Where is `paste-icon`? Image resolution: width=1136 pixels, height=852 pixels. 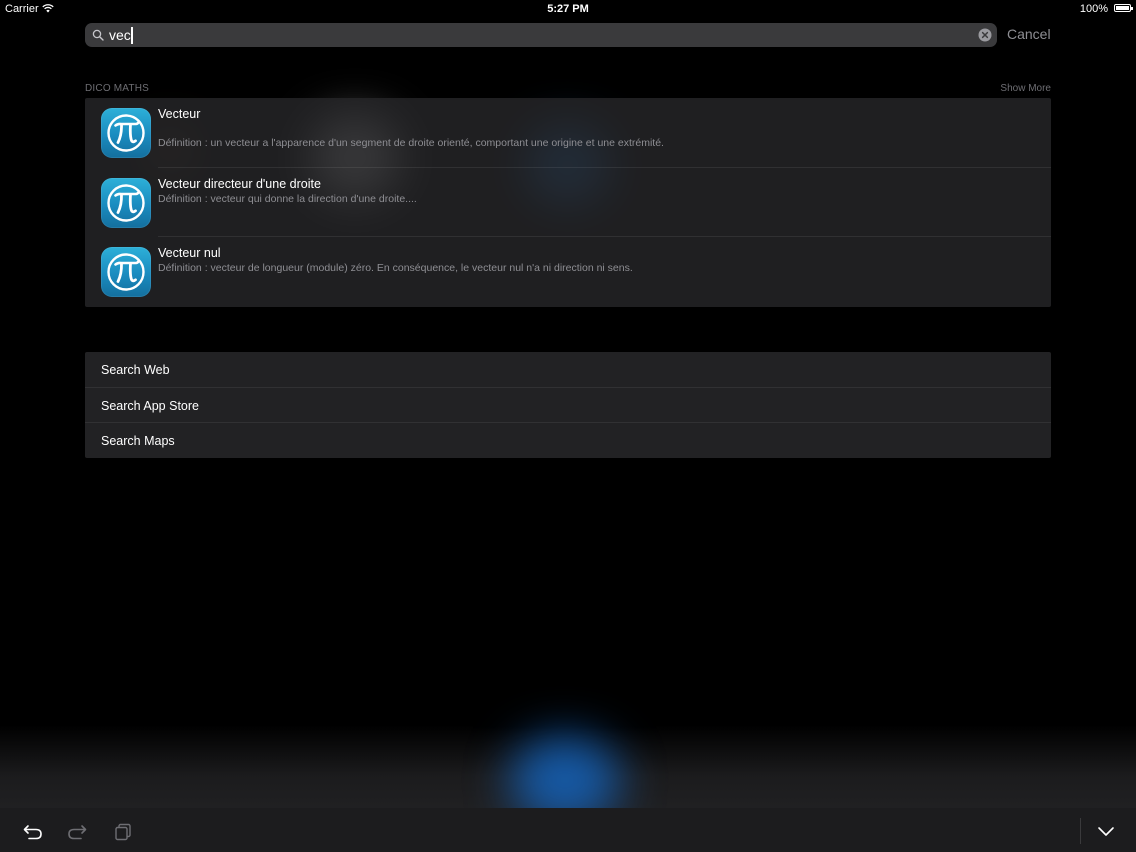 paste-icon is located at coordinates (123, 832).